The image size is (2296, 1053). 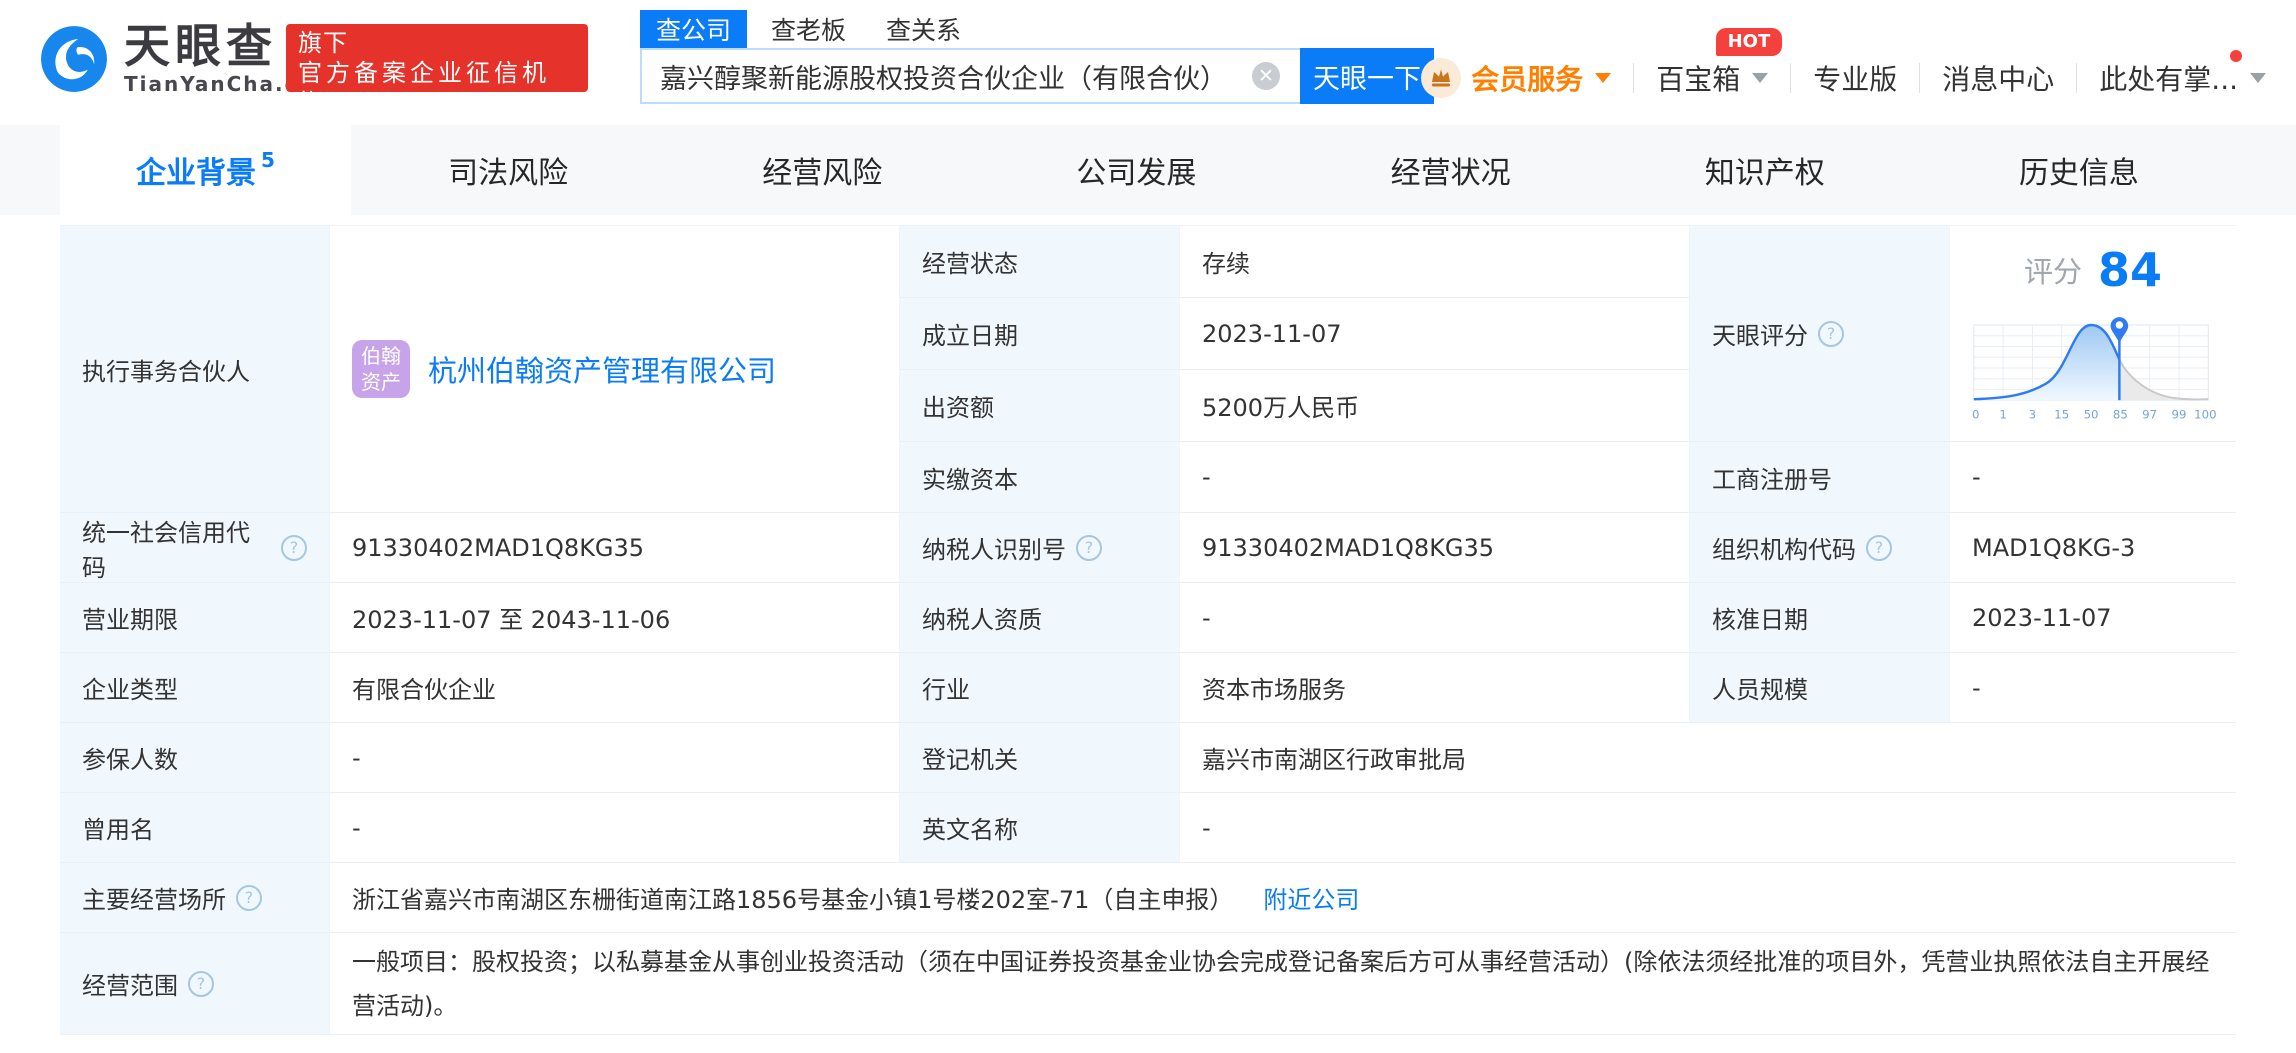 What do you see at coordinates (196, 173) in the screenshot?
I see `tab-label: 企业背景` at bounding box center [196, 173].